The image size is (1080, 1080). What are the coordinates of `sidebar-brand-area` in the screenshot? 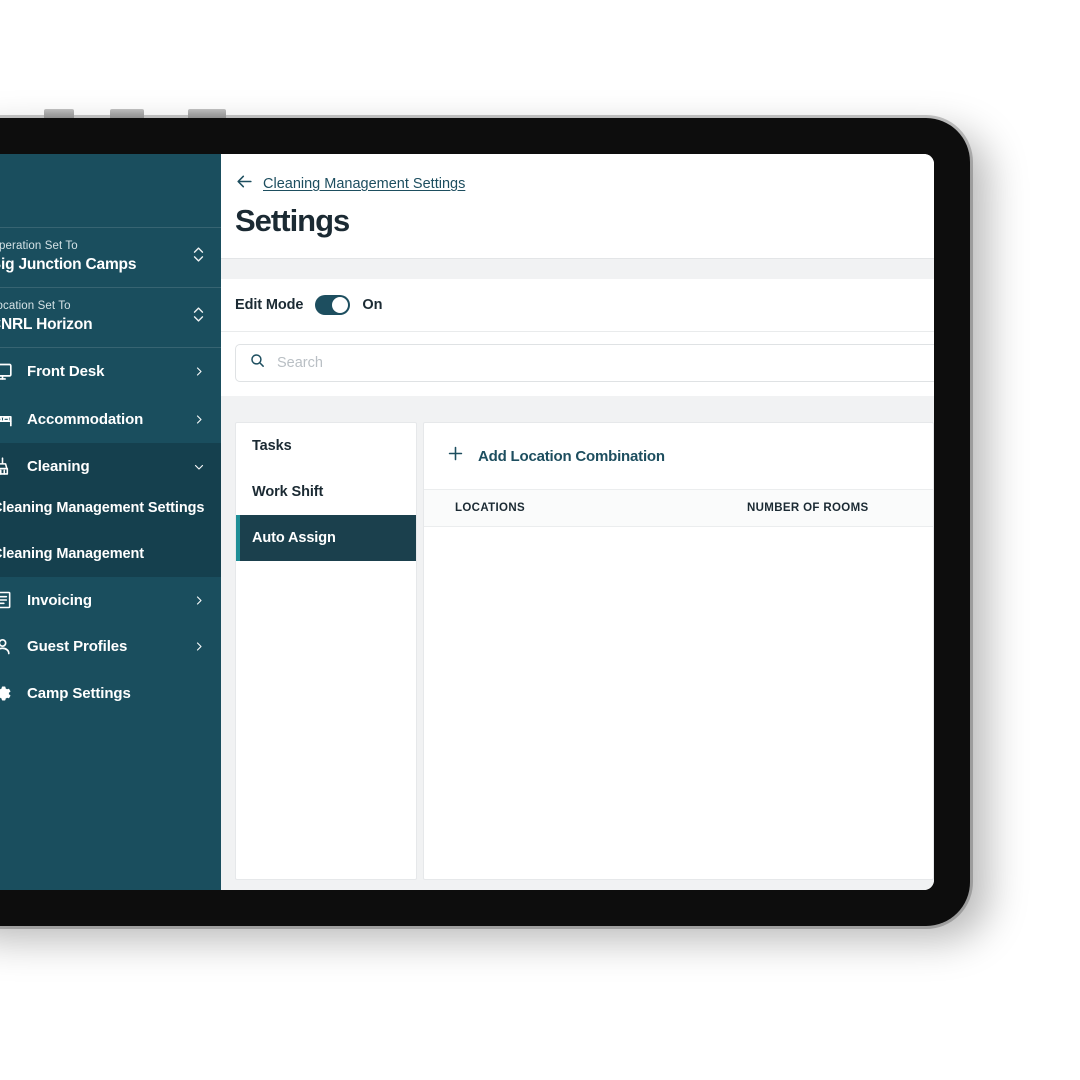 It's located at (110, 190).